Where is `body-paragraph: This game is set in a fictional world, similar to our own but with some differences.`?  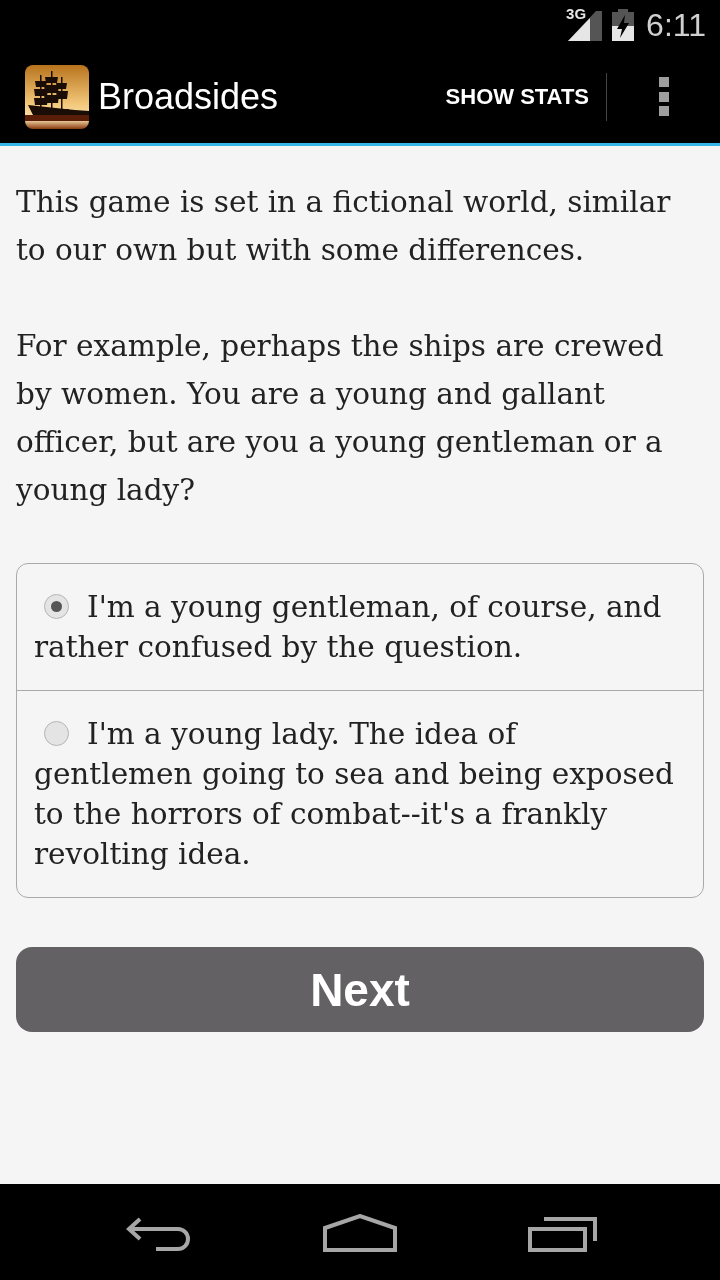 body-paragraph: This game is set in a fictional world, similar to our own but with some differences. is located at coordinates (344, 226).